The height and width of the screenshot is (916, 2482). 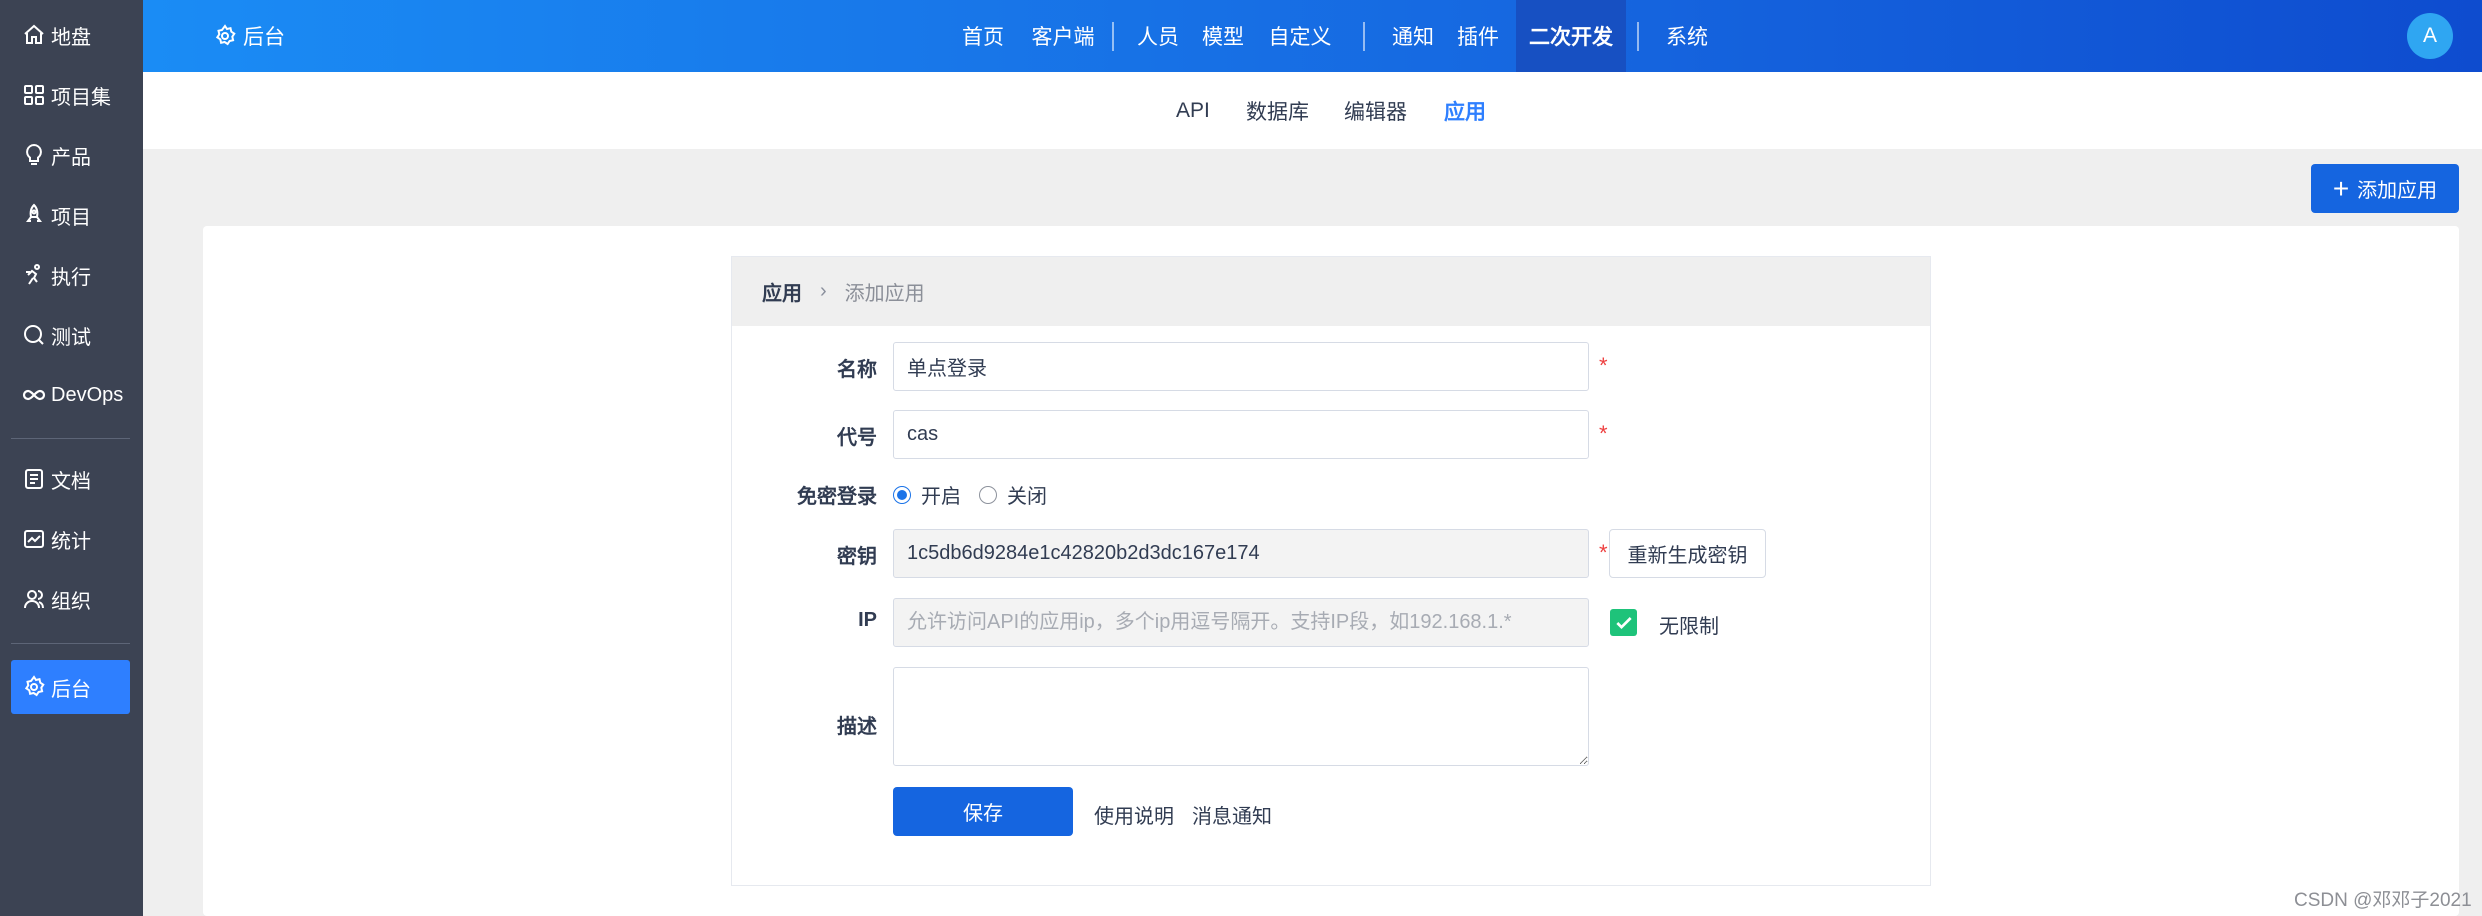 I want to click on sidebar-item-org: 组织, so click(x=70, y=599).